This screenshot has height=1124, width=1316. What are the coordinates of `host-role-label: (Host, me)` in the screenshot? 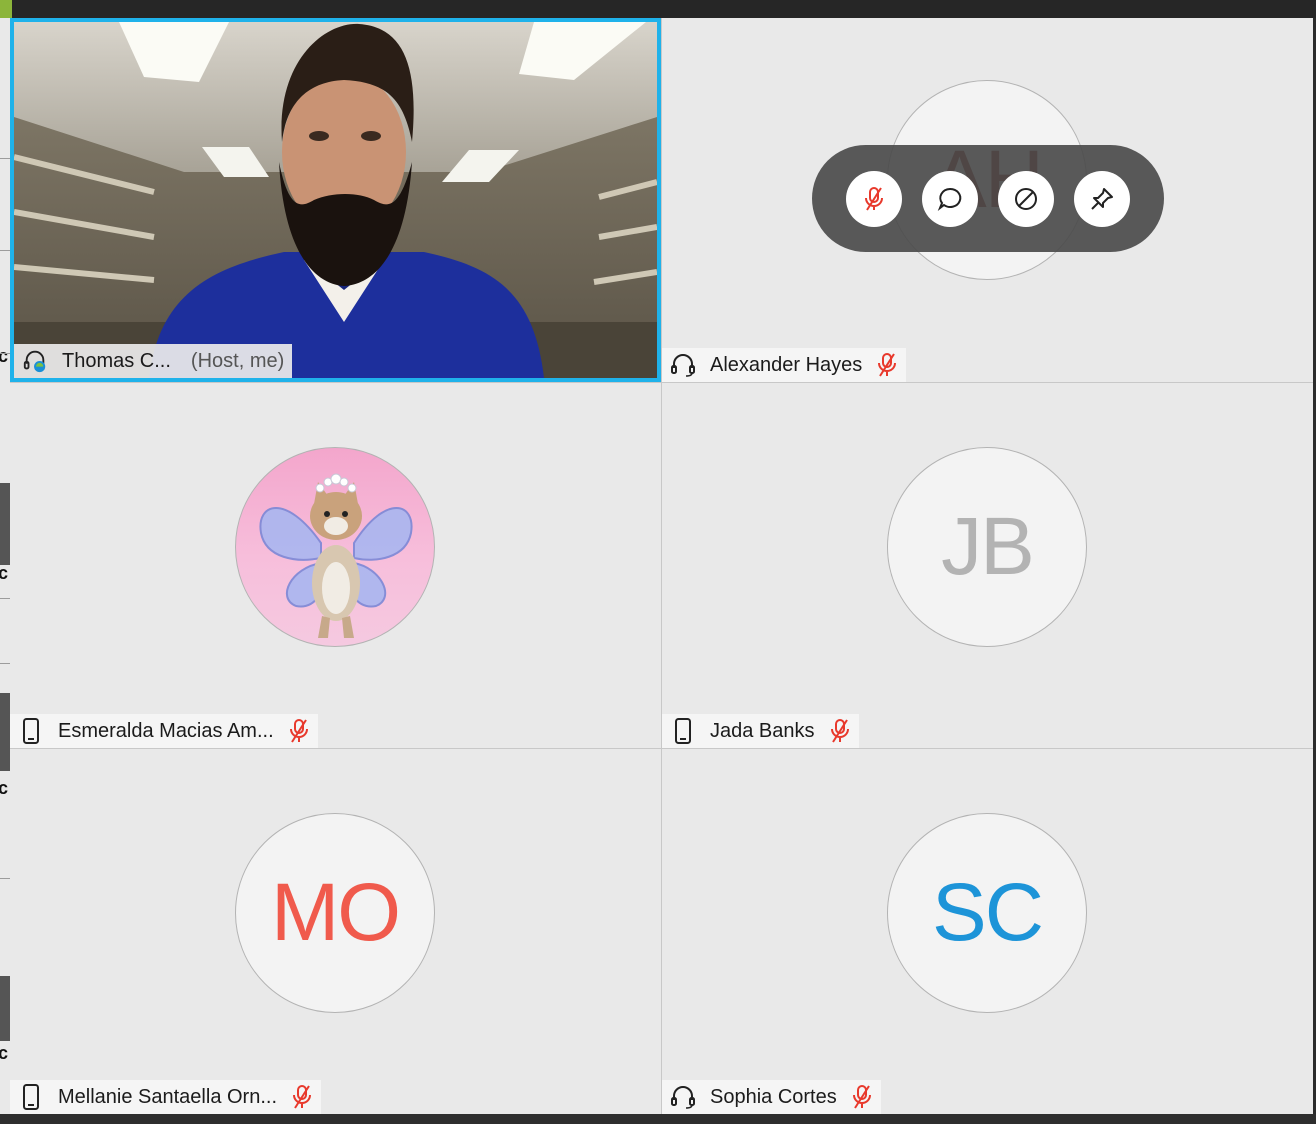 It's located at (237, 360).